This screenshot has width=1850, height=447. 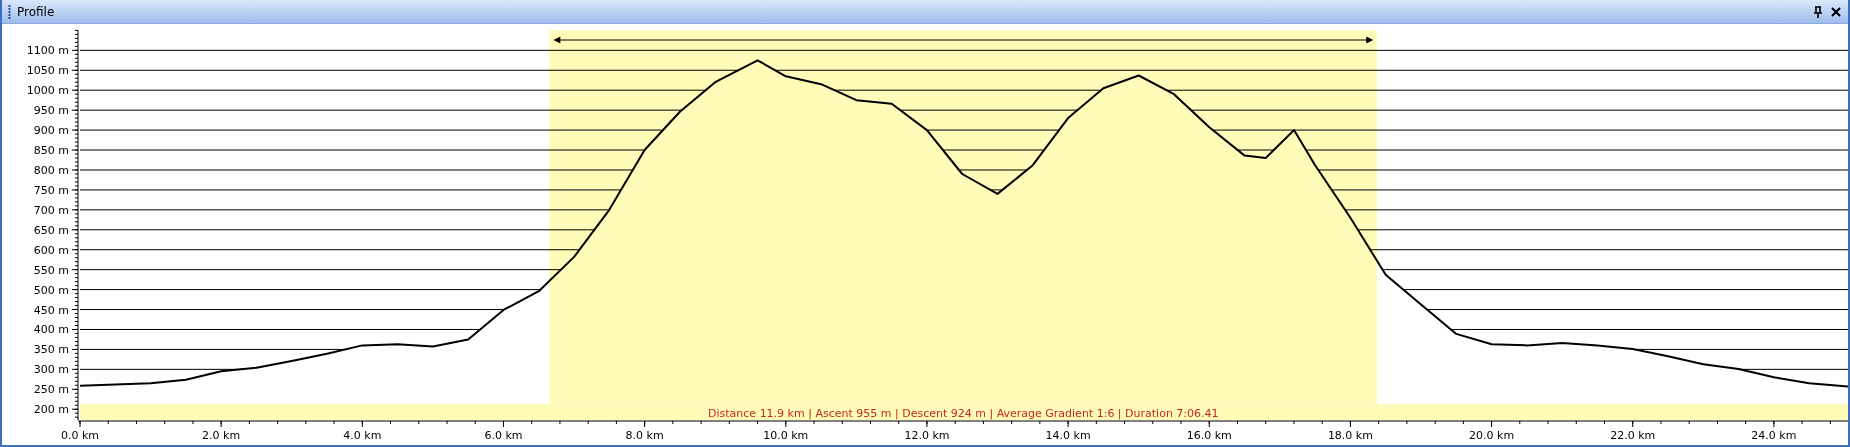 What do you see at coordinates (51, 230) in the screenshot?
I see `y-tick-label: 650 m` at bounding box center [51, 230].